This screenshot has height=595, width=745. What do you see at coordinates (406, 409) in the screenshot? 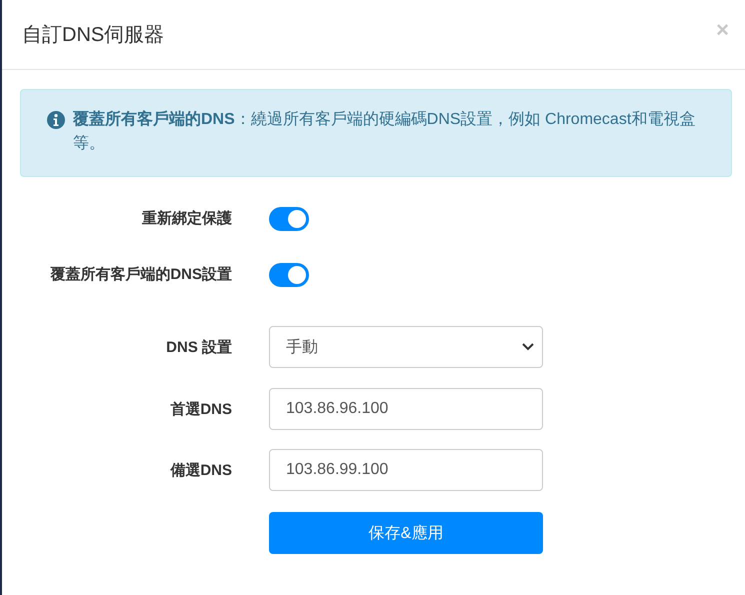
I see `input-field: 103.86.96.100` at bounding box center [406, 409].